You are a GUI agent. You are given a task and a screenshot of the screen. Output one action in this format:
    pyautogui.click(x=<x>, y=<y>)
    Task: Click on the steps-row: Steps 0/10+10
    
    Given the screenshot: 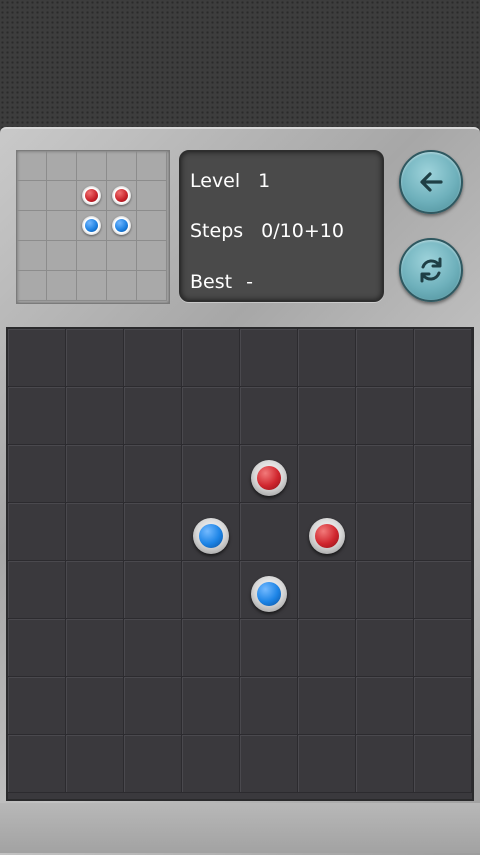 What is the action you would take?
    pyautogui.click(x=267, y=231)
    